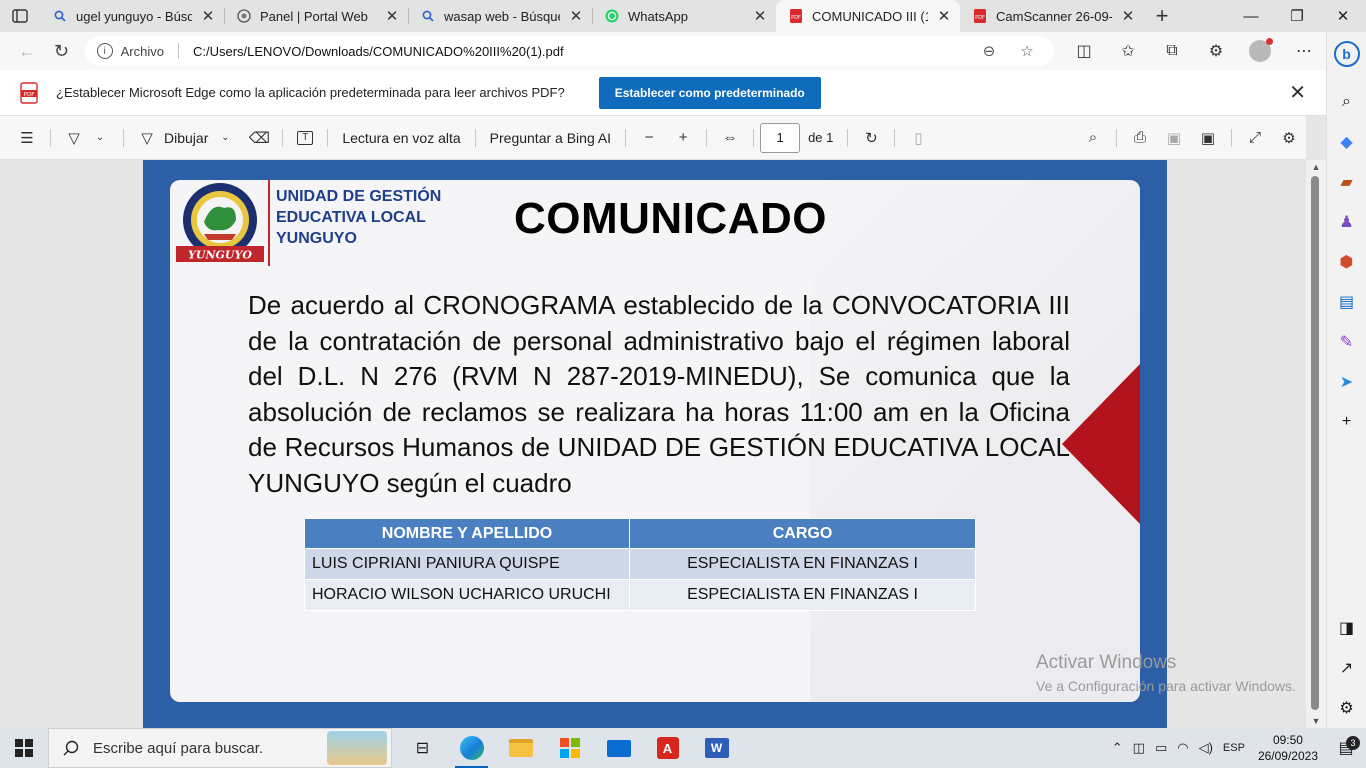 The width and height of the screenshot is (1366, 768). I want to click on taskbar-mail, so click(618, 748).